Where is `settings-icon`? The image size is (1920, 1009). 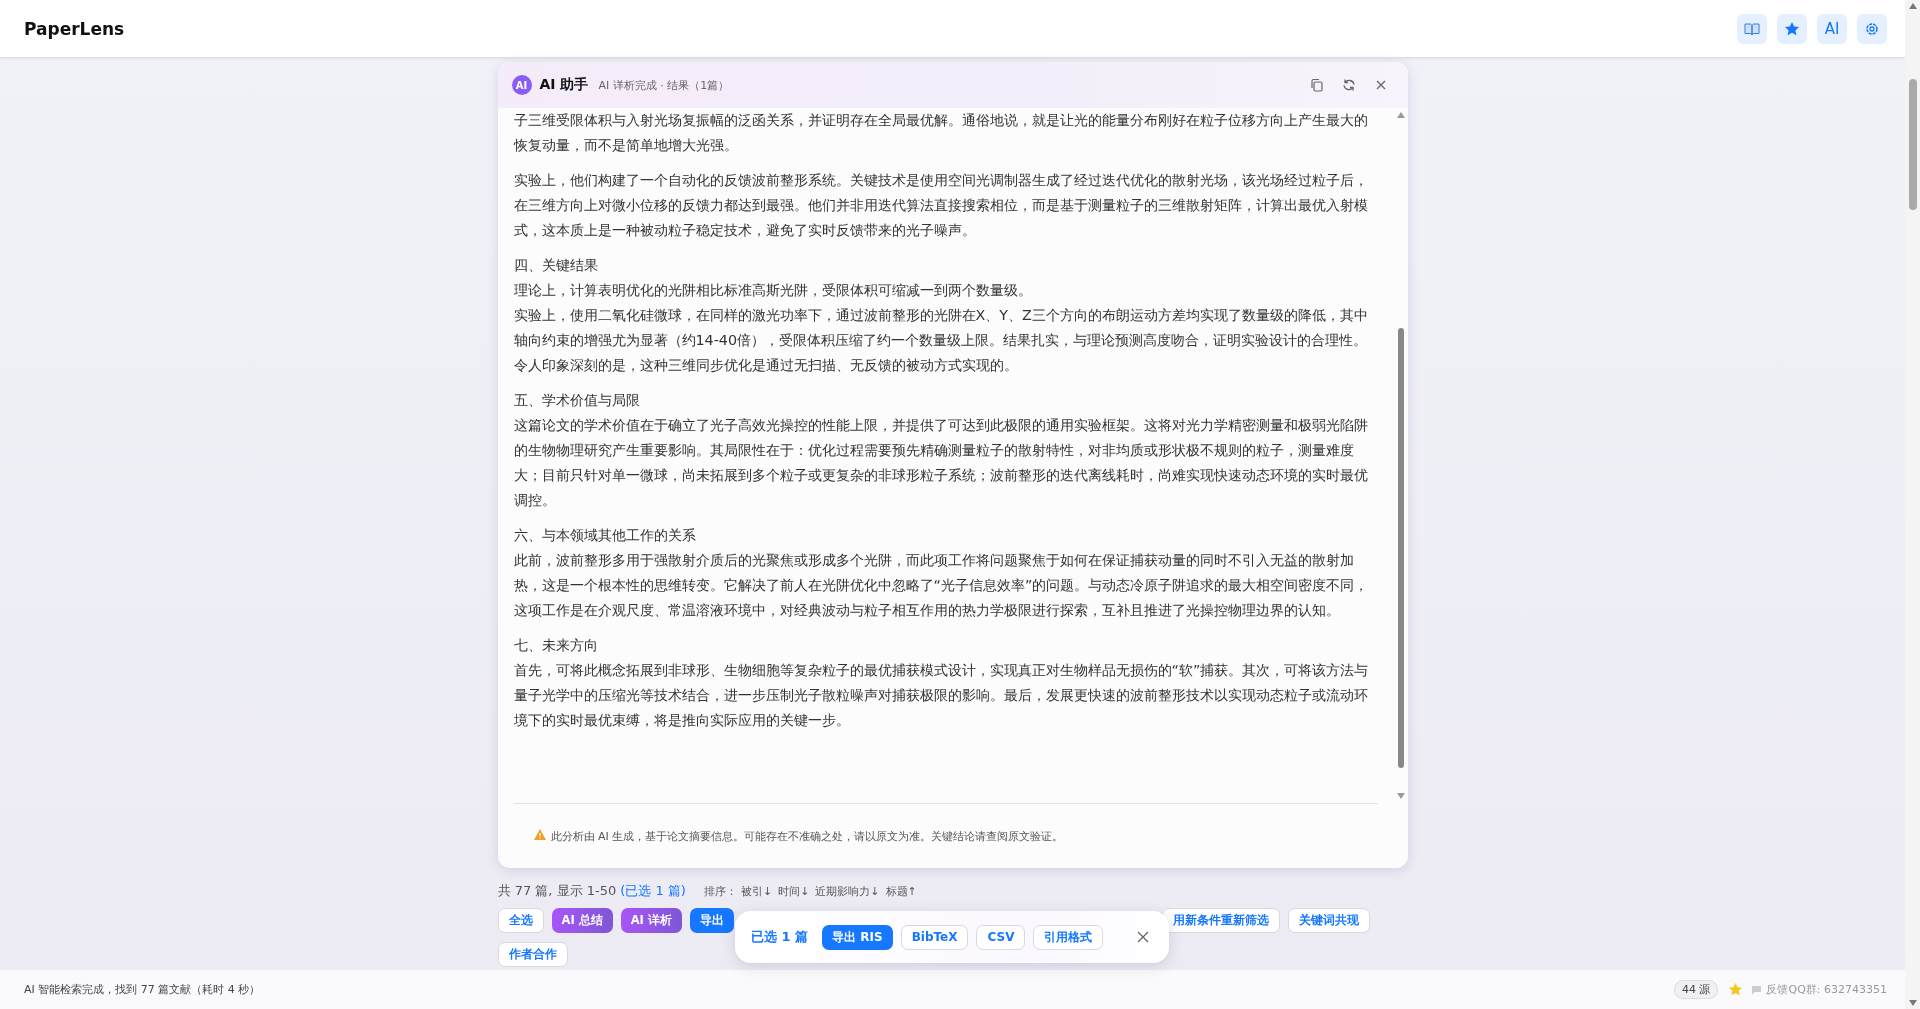
settings-icon is located at coordinates (1872, 28).